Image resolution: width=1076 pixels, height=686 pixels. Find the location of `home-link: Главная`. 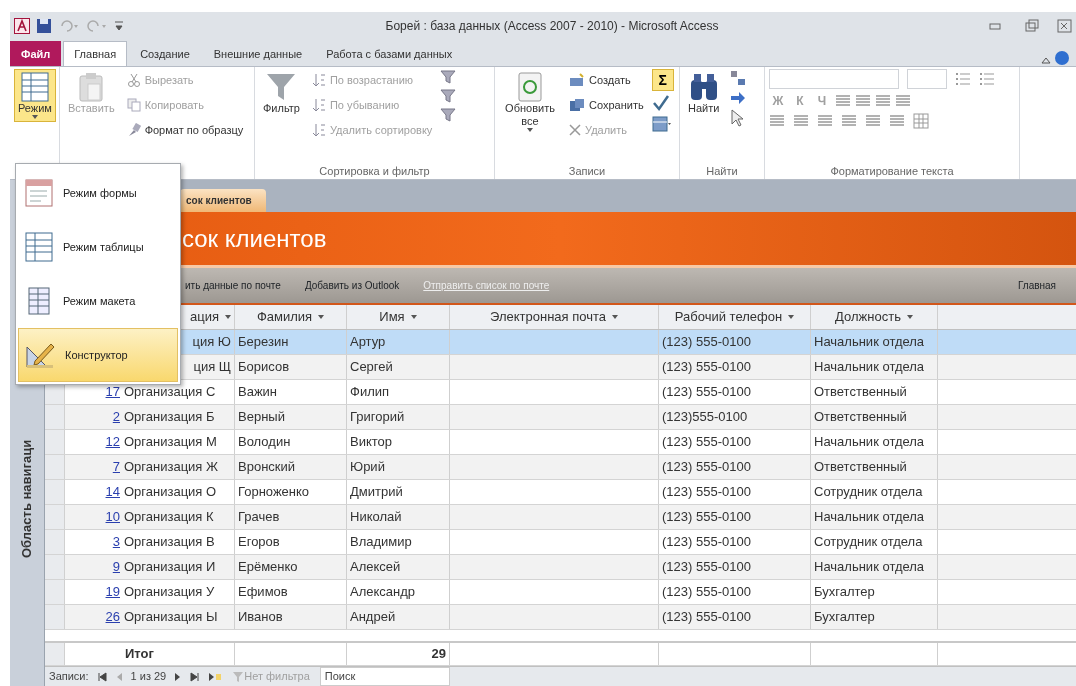

home-link: Главная is located at coordinates (1036, 285).